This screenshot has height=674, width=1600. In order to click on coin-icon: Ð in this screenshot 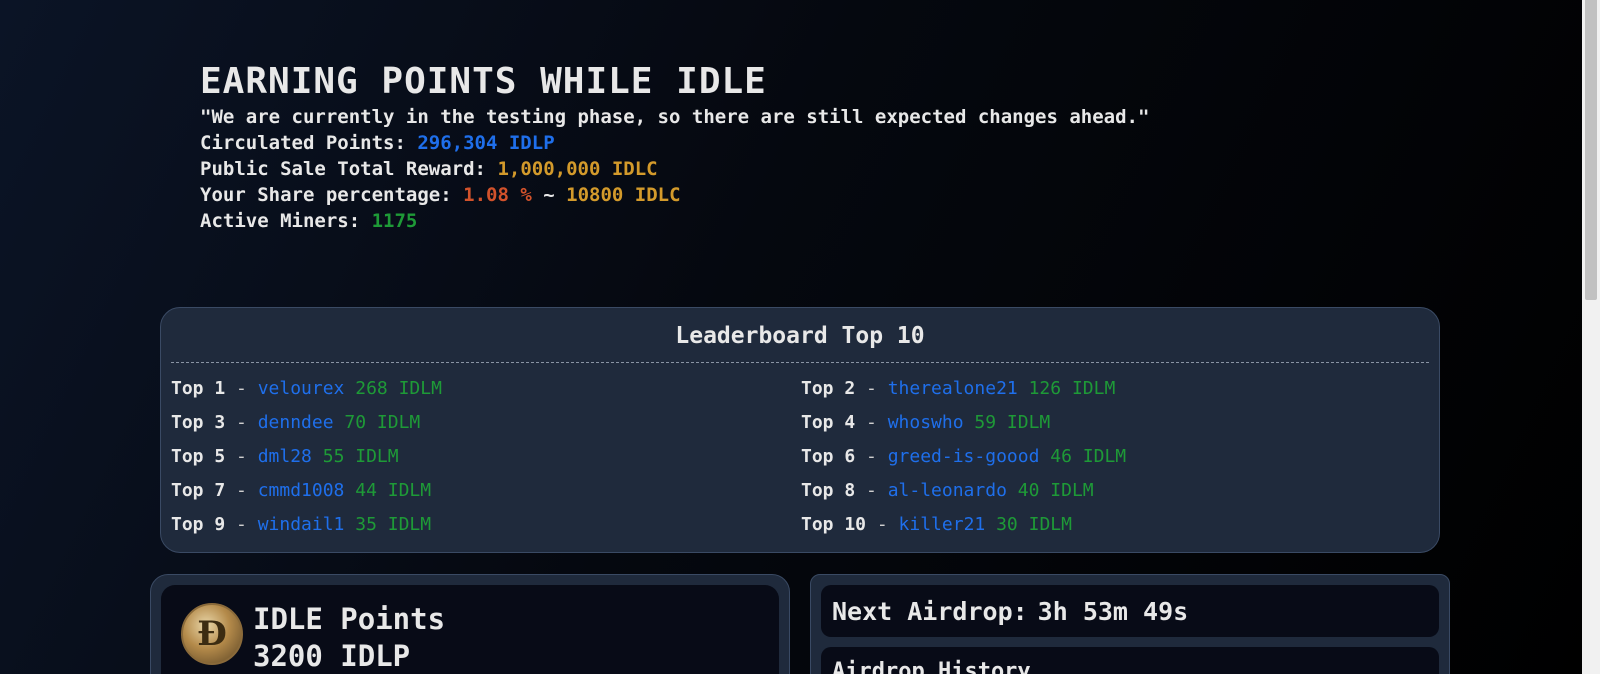, I will do `click(212, 634)`.